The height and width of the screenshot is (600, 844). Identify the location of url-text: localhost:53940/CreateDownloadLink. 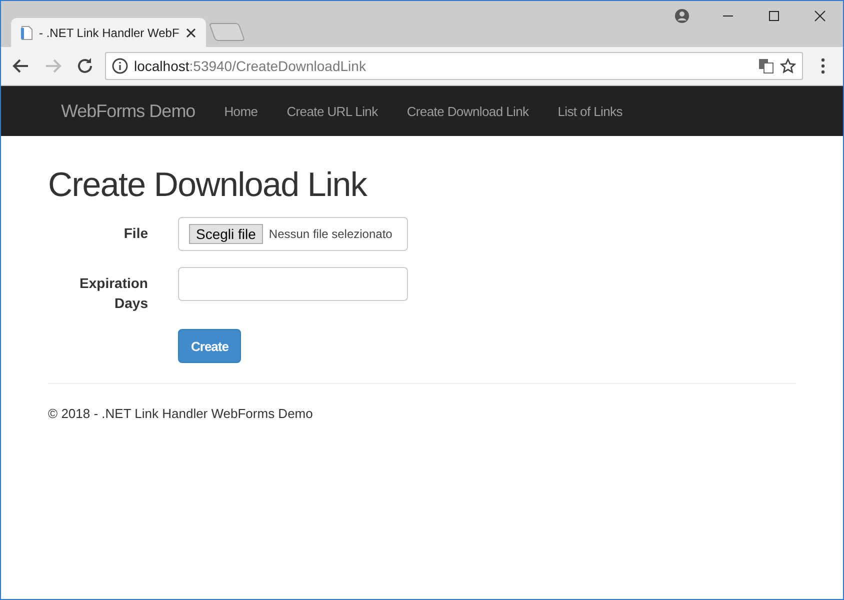
(250, 66).